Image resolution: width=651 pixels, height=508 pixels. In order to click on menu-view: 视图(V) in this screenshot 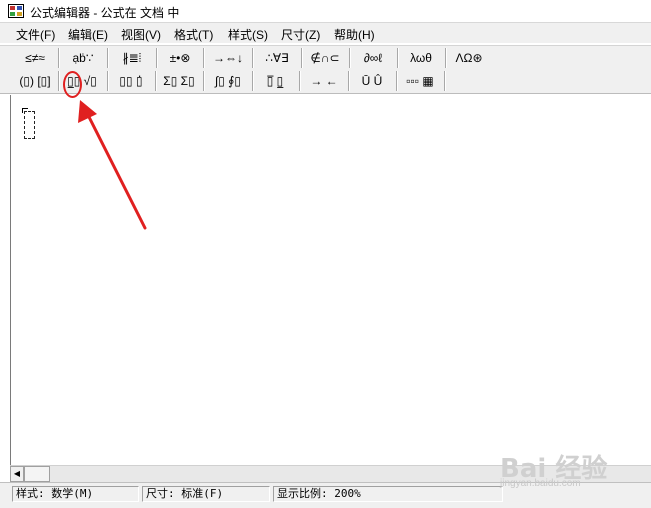, I will do `click(141, 34)`.